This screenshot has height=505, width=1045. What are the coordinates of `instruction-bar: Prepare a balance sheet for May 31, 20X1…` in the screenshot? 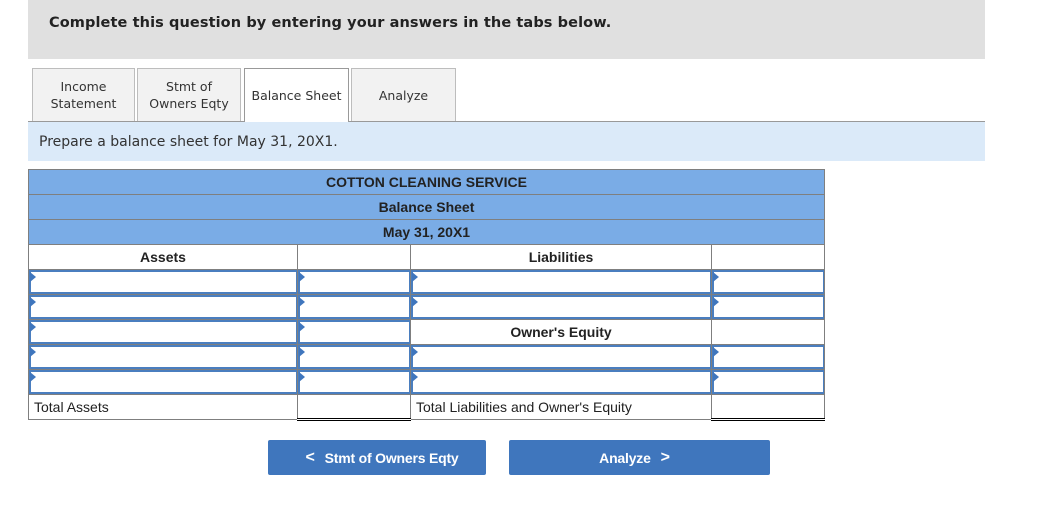 It's located at (506, 141).